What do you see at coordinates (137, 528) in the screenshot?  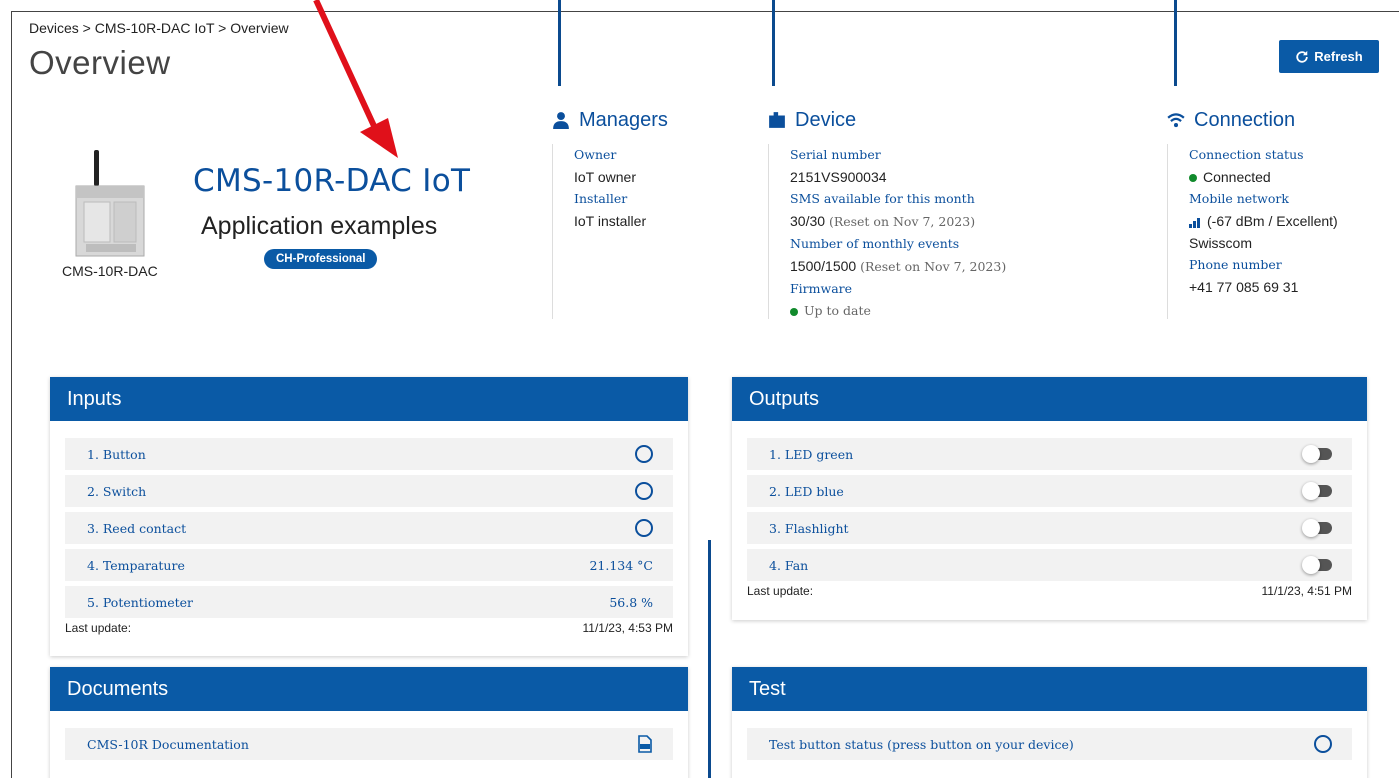 I see `input-label: 3. Reed contact` at bounding box center [137, 528].